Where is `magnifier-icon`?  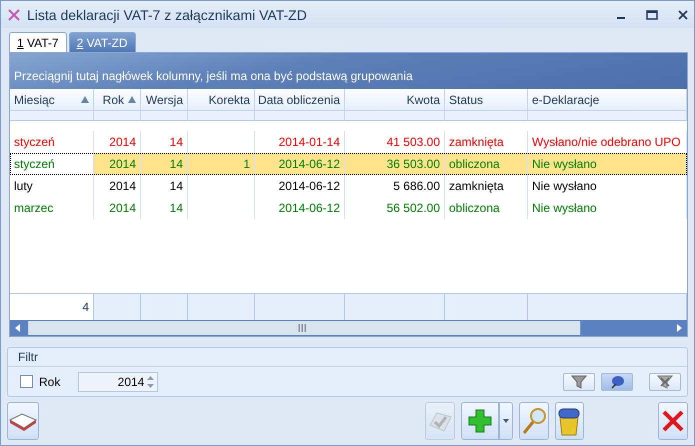 magnifier-icon is located at coordinates (533, 421).